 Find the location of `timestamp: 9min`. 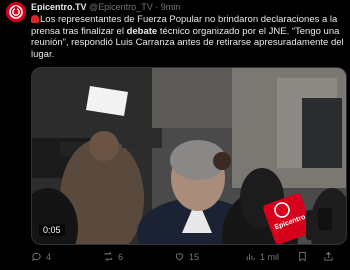

timestamp: 9min is located at coordinates (171, 7).